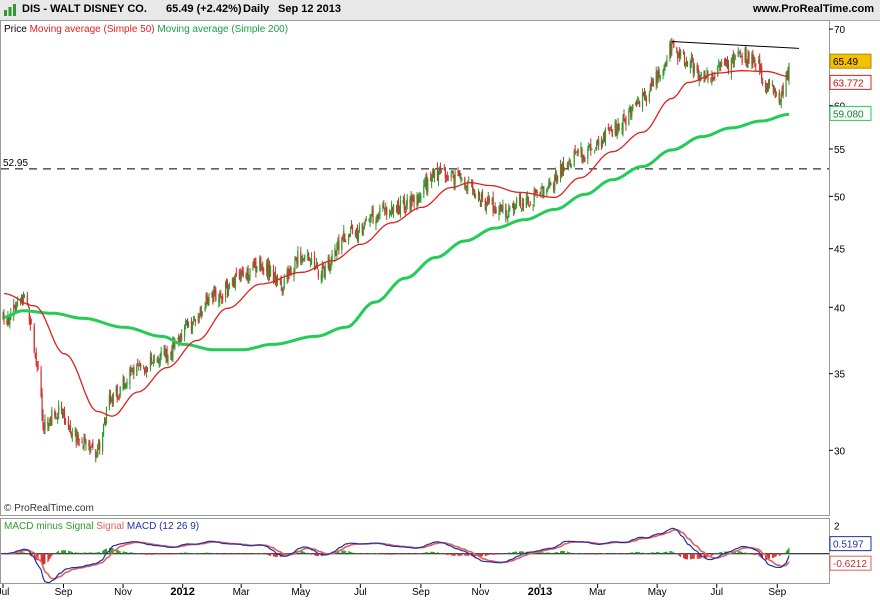 This screenshot has width=880, height=600. Describe the element at coordinates (396, 556) in the screenshot. I see `macd-histogram-group` at that location.